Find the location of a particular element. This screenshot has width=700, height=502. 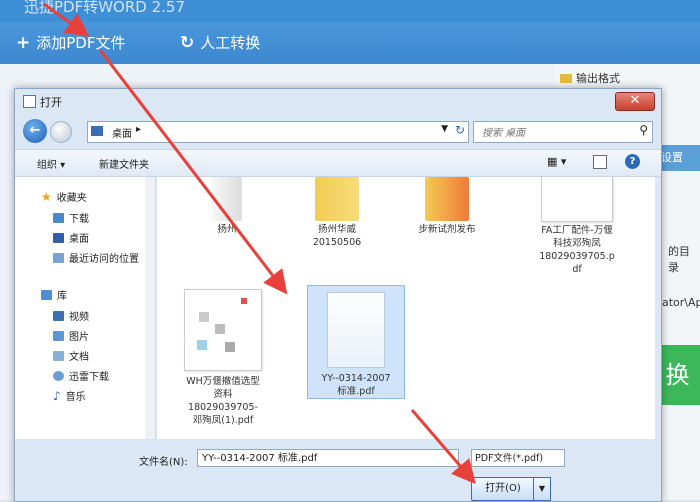

recent-places-icon is located at coordinates (58, 257).